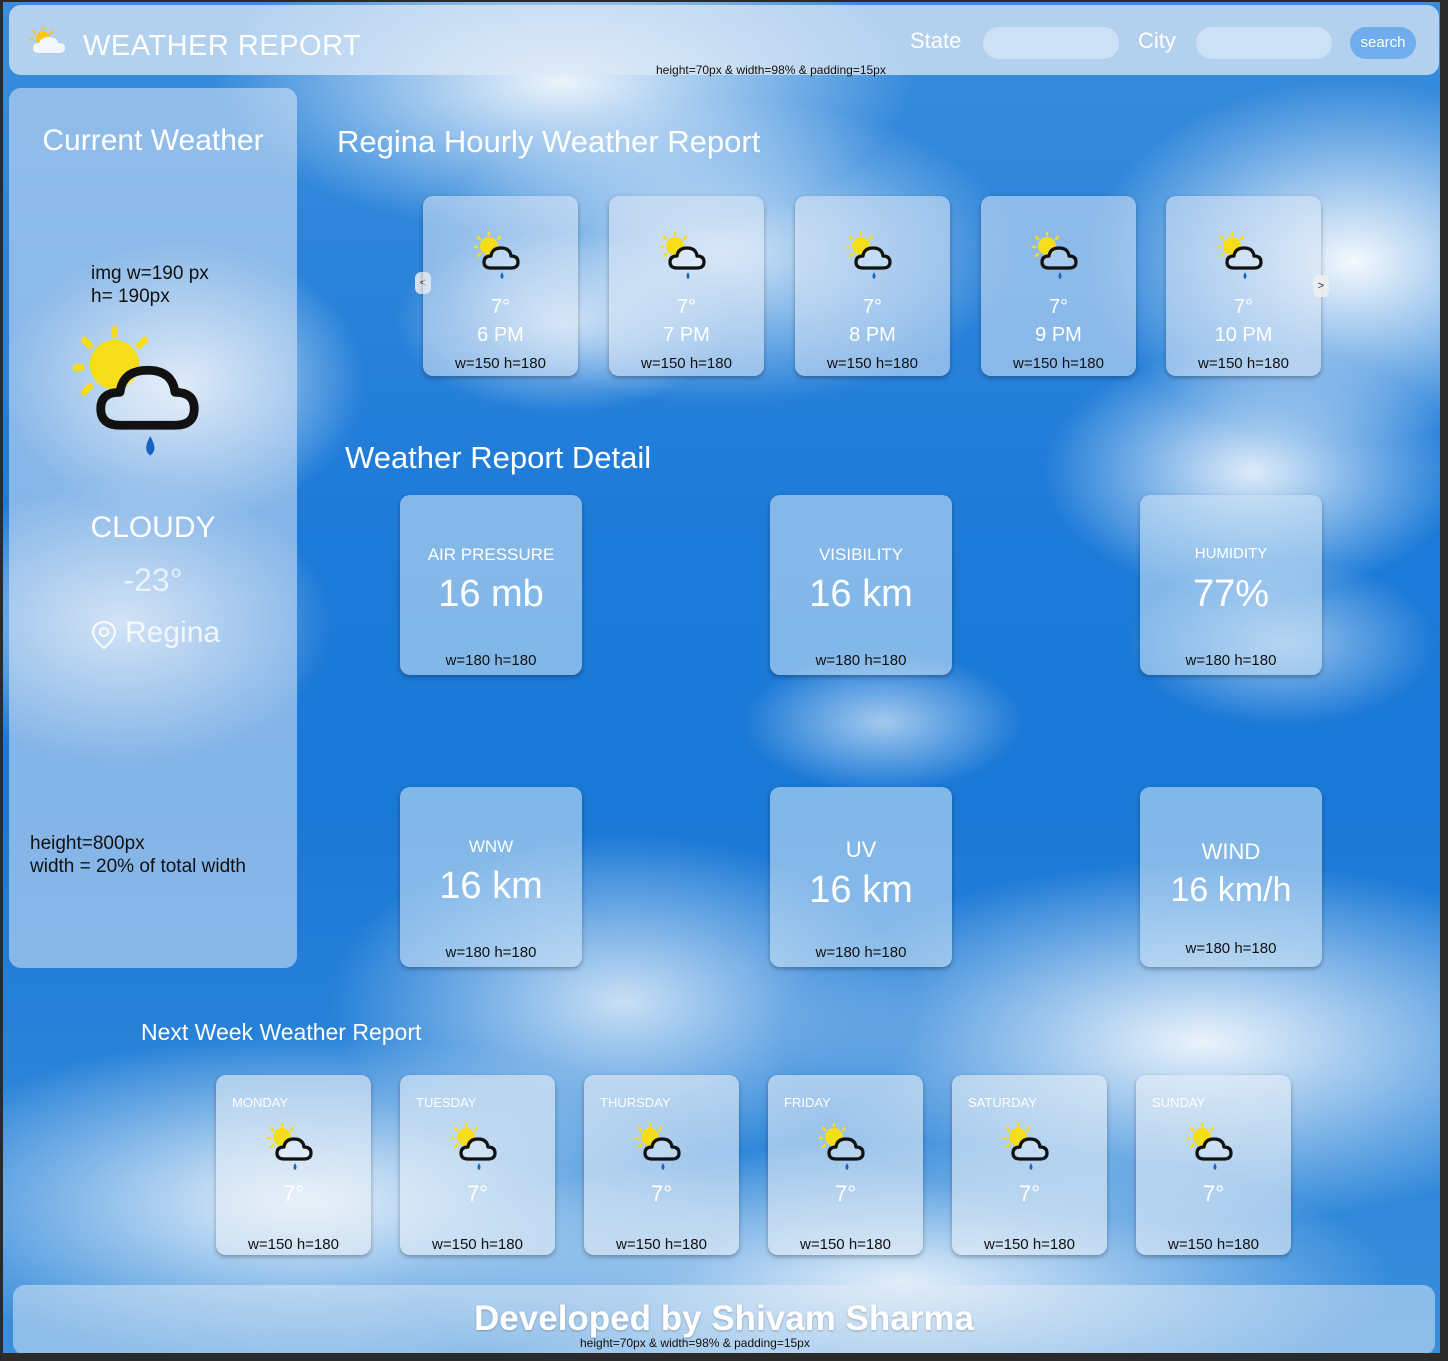 Image resolution: width=1448 pixels, height=1361 pixels. I want to click on weekly-section-title: Next Week Weather Report, so click(281, 1032).